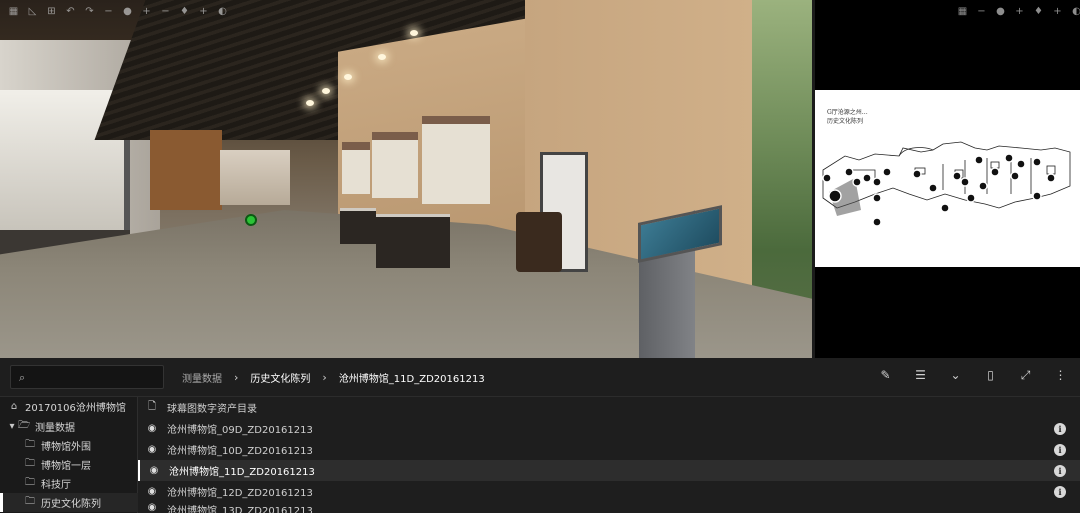 The width and height of the screenshot is (1080, 513). I want to click on back-icon: ↶, so click(70, 11).